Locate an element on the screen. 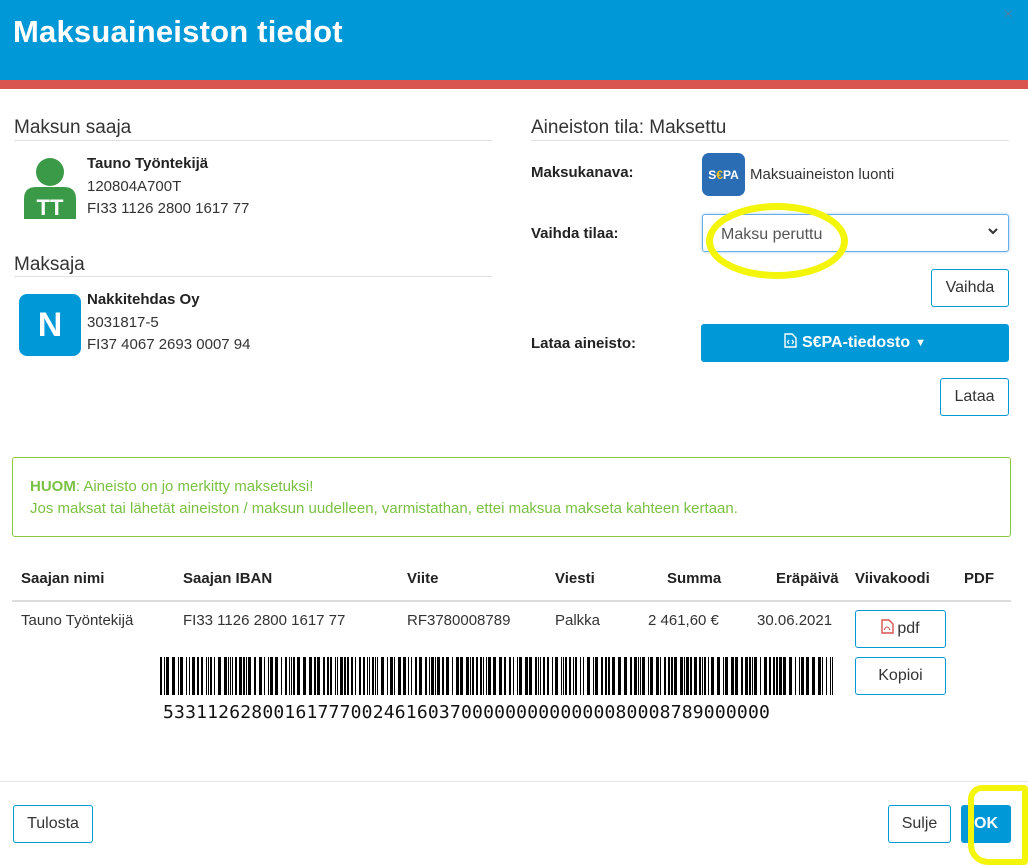 This screenshot has height=865, width=1028. chevron-down-icon is located at coordinates (993, 231).